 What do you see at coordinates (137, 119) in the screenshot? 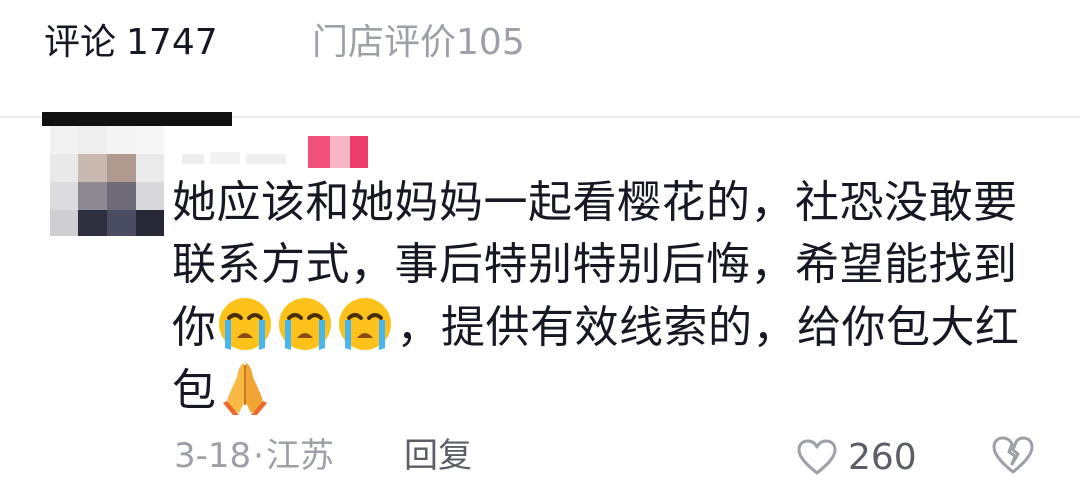
I see `redaction-bar` at bounding box center [137, 119].